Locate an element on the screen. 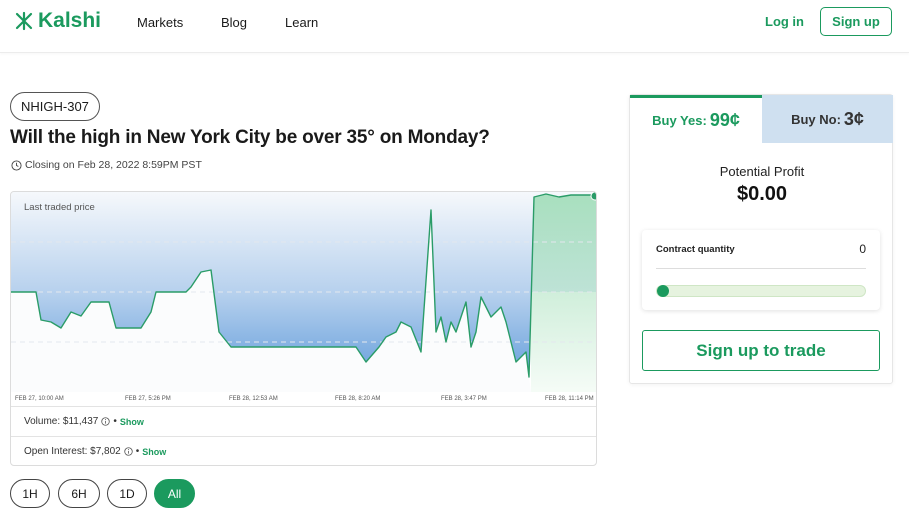 This screenshot has height=513, width=909. range-1h-button: 1H is located at coordinates (30, 493).